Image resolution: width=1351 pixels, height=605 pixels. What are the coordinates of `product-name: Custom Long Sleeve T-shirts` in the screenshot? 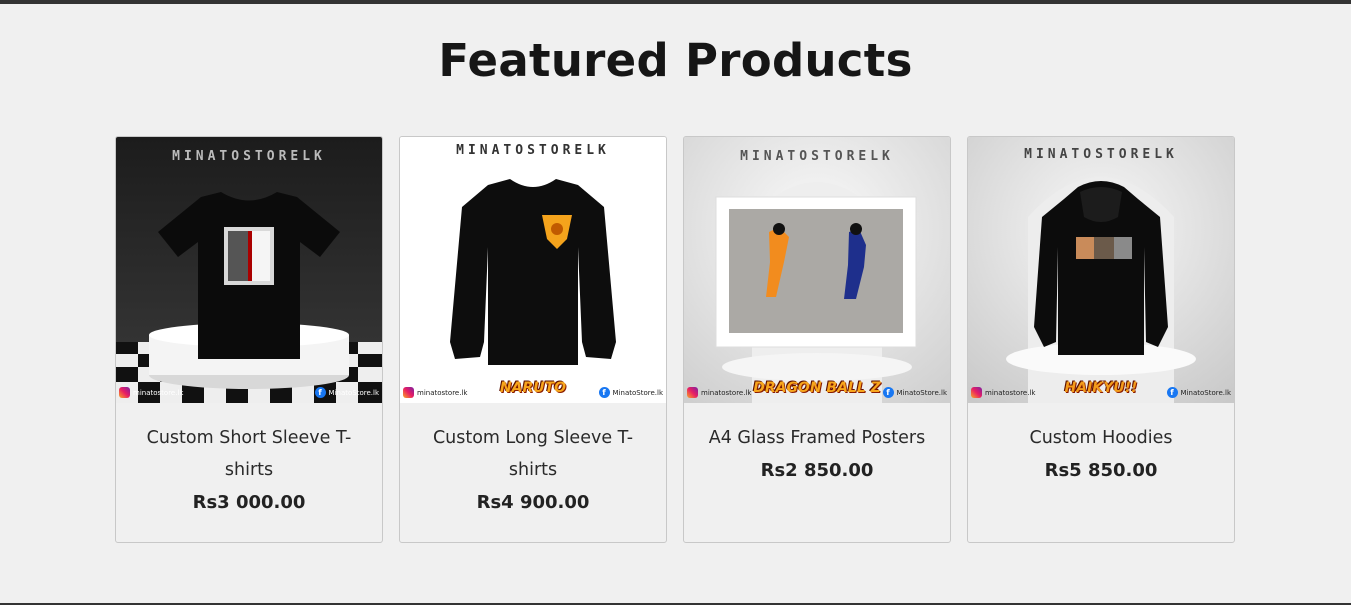 It's located at (533, 454).